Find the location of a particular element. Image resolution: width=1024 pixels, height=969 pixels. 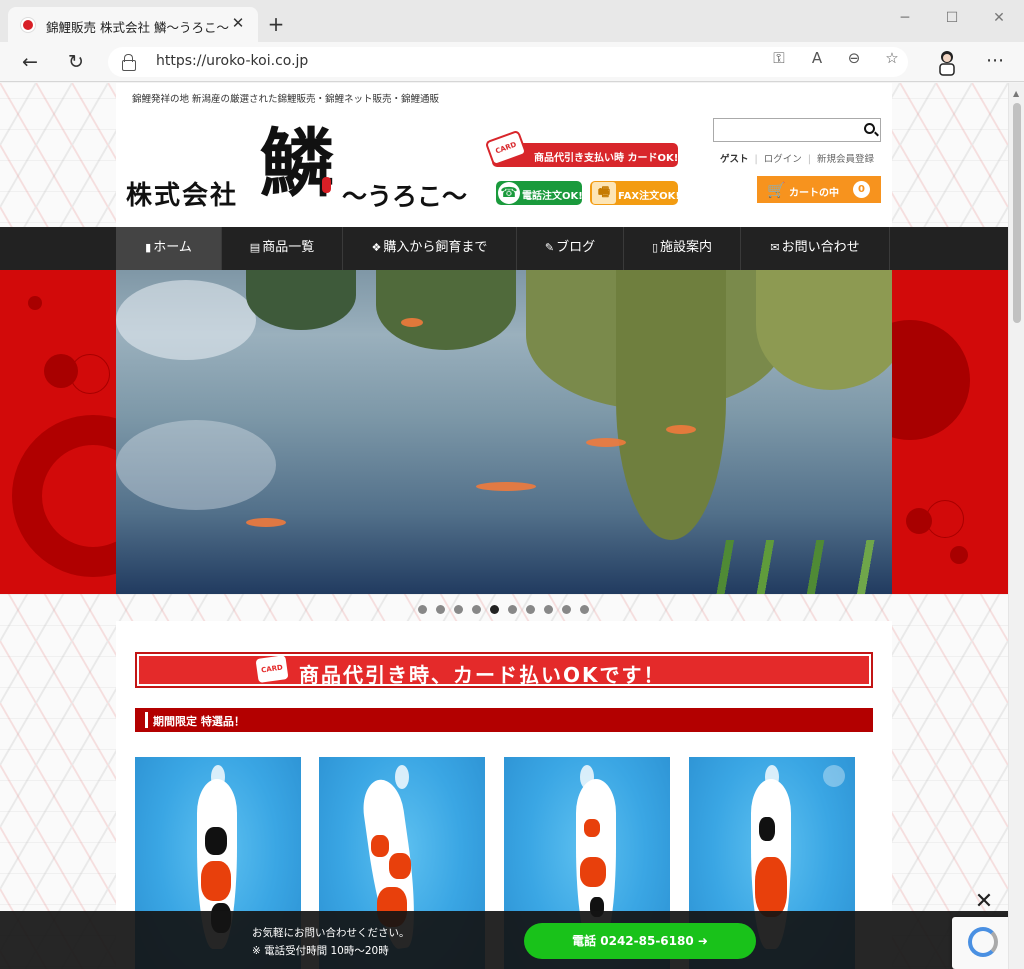

scrollbar-thumb is located at coordinates (1017, 213).